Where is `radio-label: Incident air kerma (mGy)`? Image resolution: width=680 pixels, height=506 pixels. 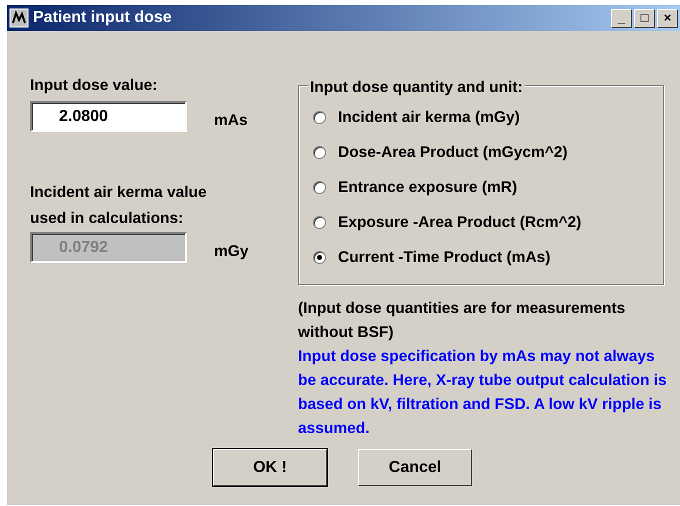 radio-label: Incident air kerma (mGy) is located at coordinates (429, 118).